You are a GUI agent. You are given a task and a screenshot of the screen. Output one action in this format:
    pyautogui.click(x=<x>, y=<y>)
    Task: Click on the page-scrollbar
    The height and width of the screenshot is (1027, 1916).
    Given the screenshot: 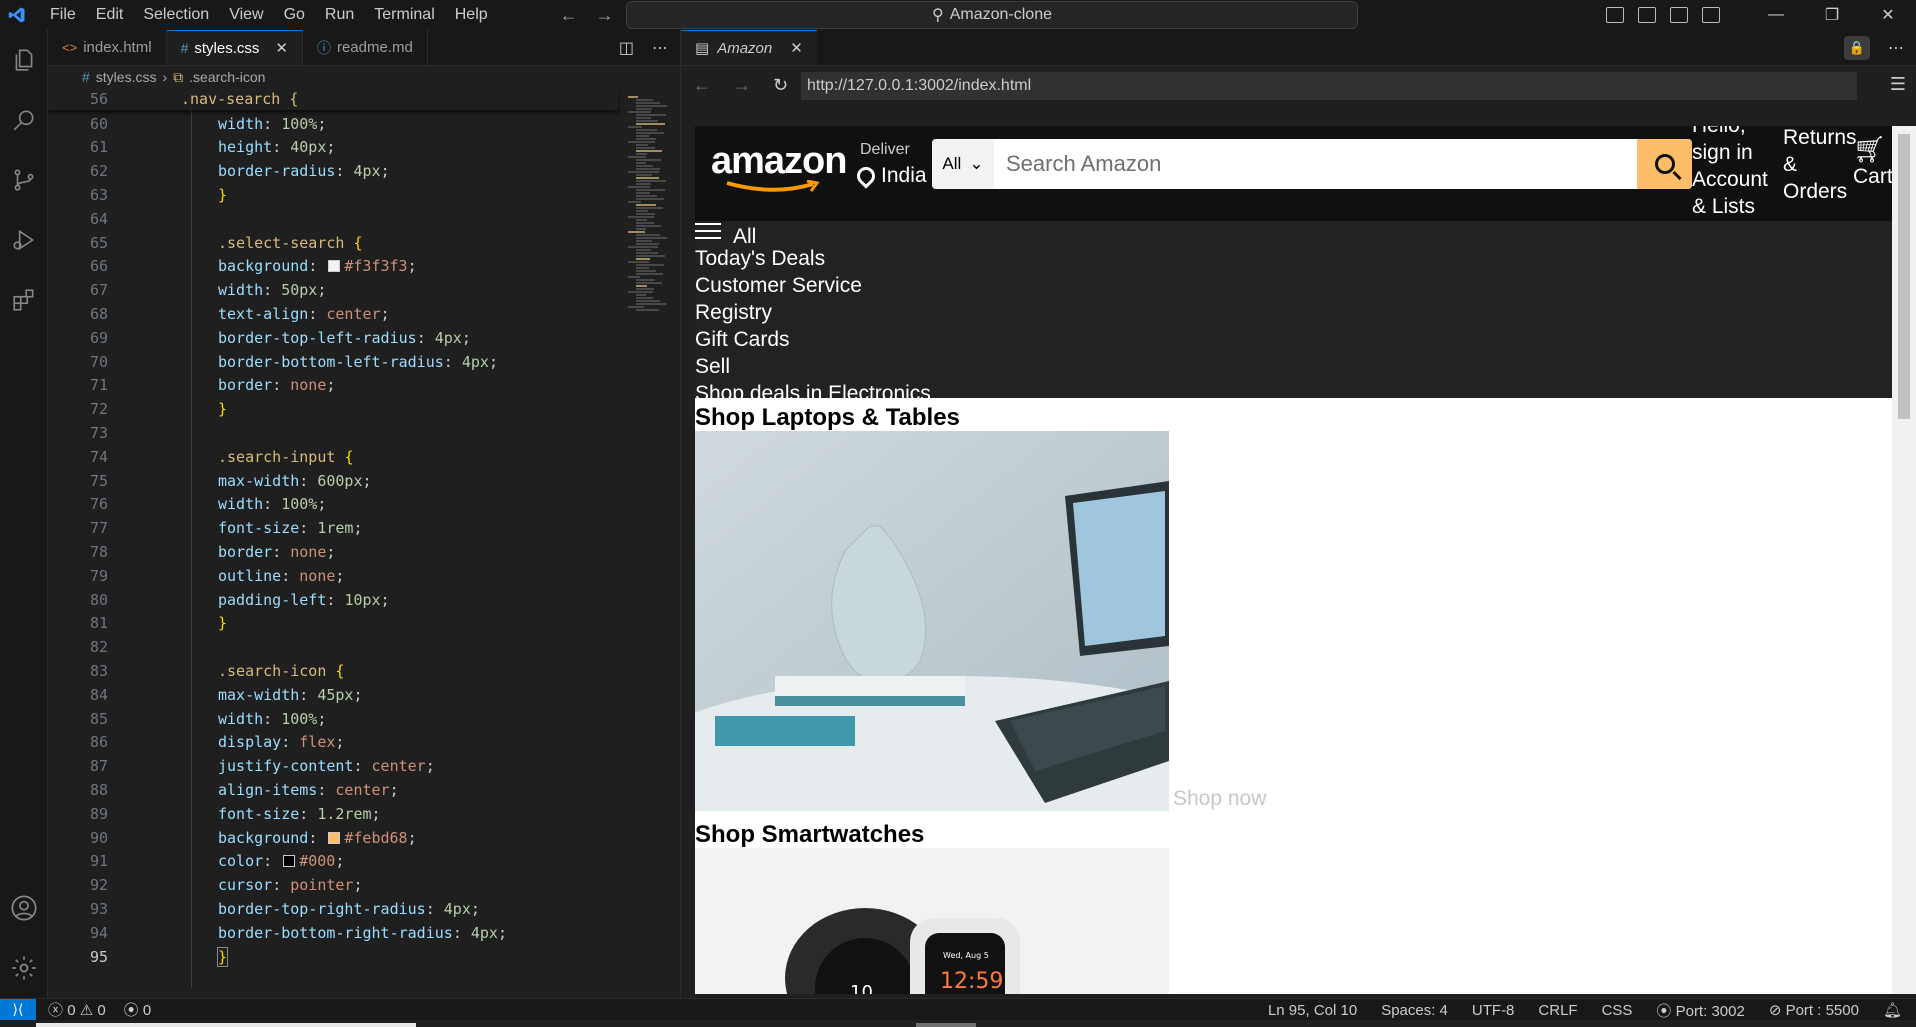 What is the action you would take?
    pyautogui.click(x=1904, y=560)
    